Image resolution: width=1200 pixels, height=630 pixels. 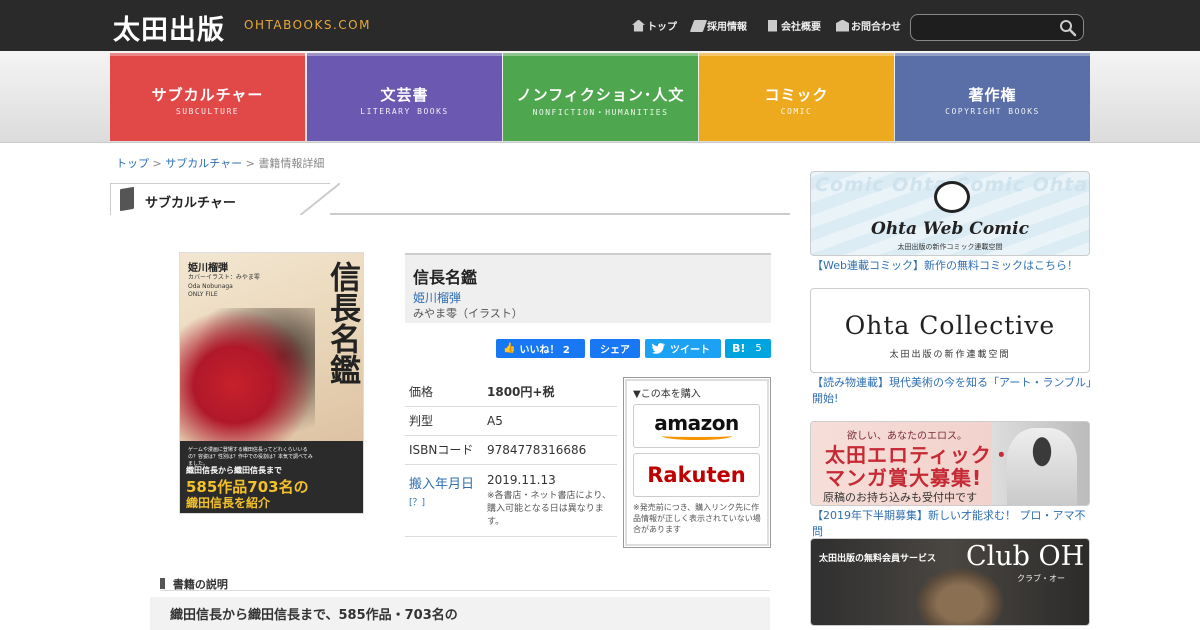 I want to click on banner-note: 原稿のお持ち込みも受付中です, so click(x=900, y=497).